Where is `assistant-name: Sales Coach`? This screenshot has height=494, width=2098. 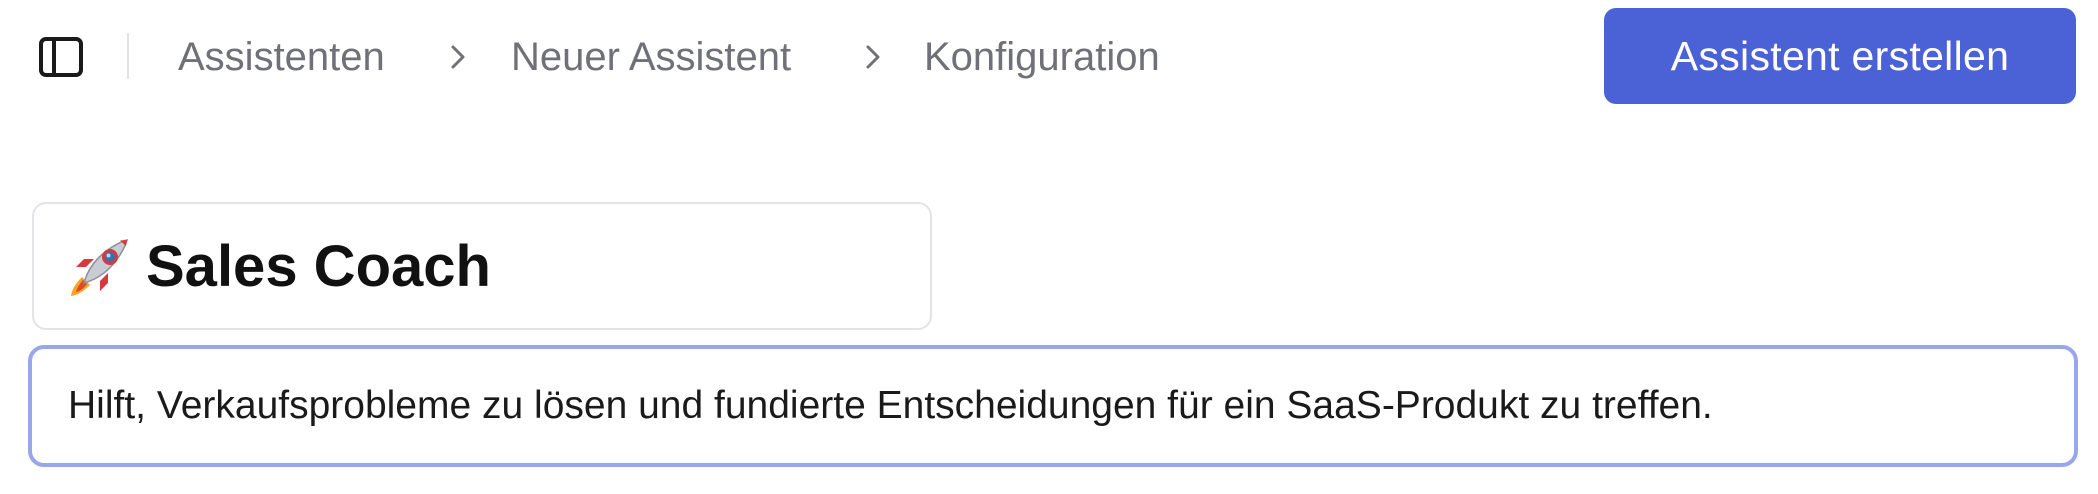
assistant-name: Sales Coach is located at coordinates (318, 267).